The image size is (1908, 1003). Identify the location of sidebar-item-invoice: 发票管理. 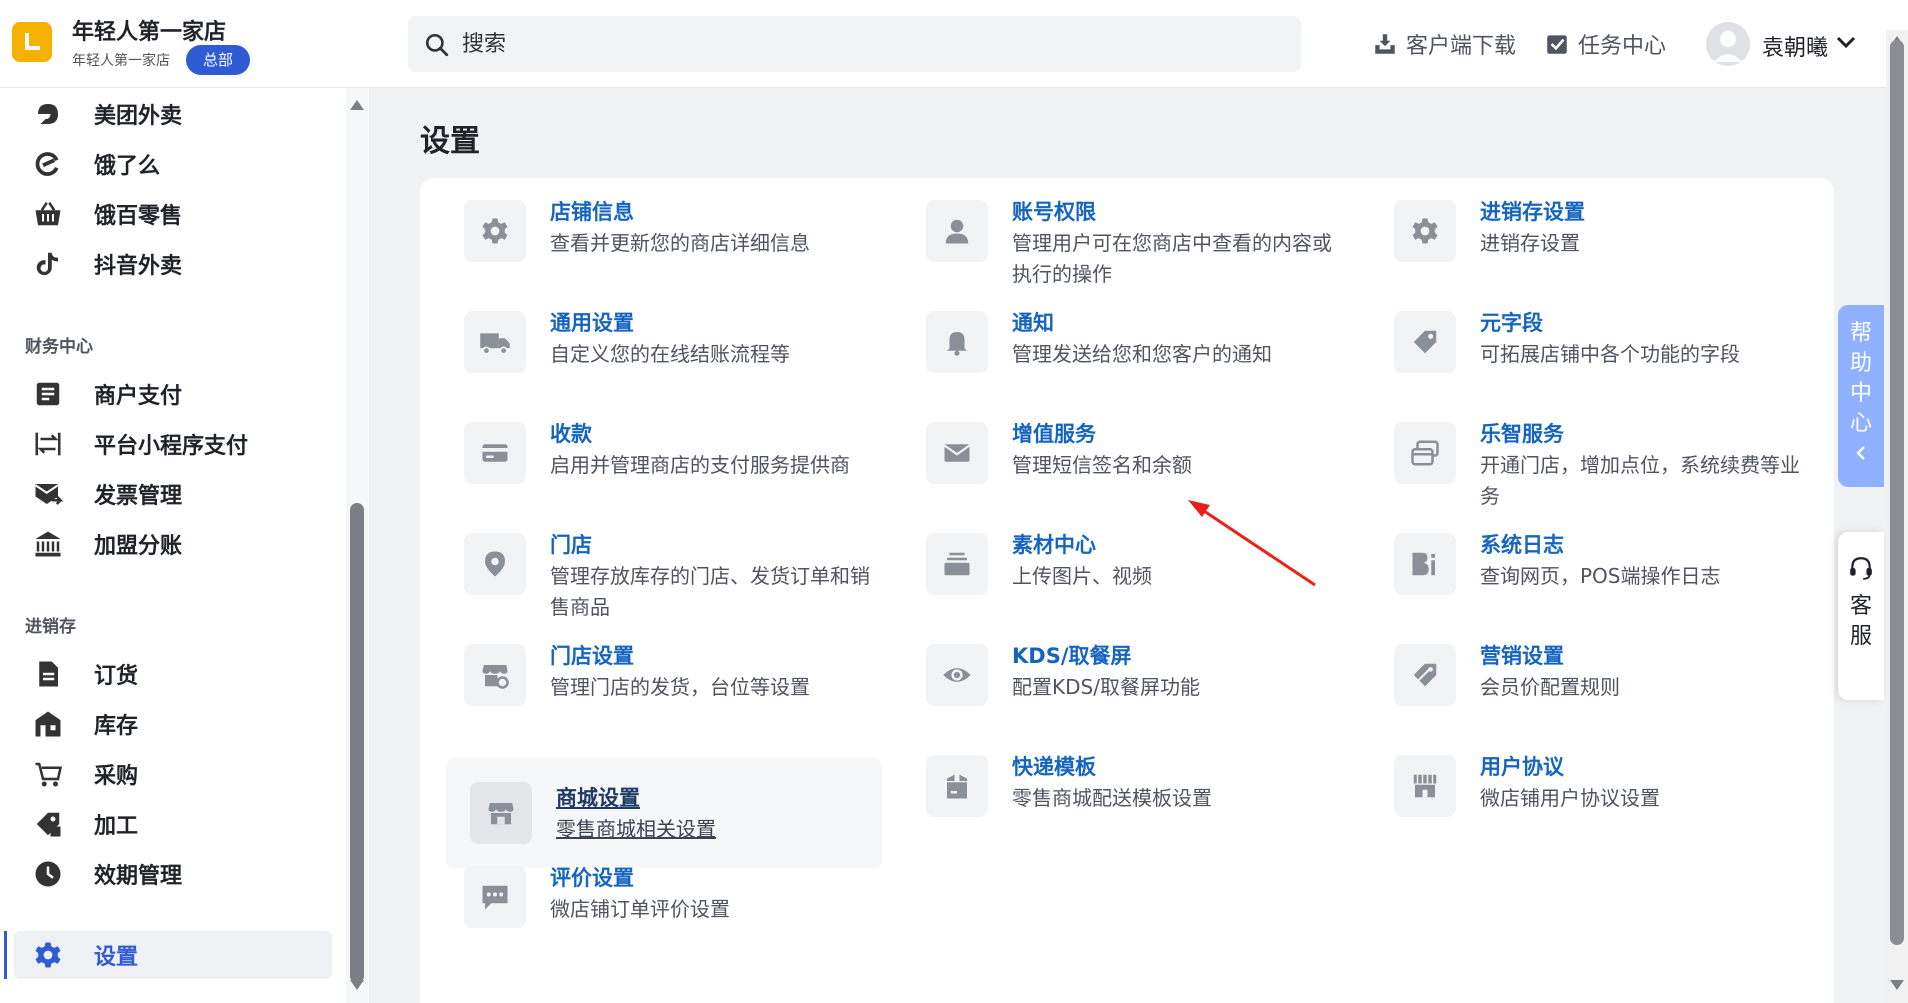
(173, 494).